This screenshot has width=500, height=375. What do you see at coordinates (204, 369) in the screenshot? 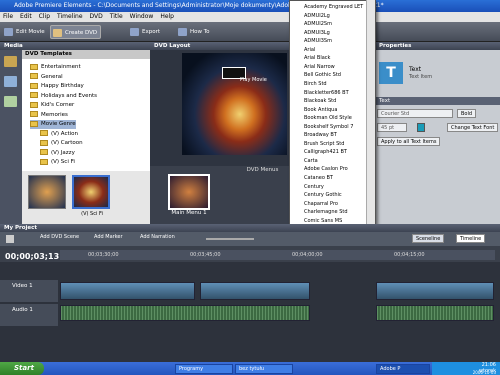
I see `taskbar-item: Programy` at bounding box center [204, 369].